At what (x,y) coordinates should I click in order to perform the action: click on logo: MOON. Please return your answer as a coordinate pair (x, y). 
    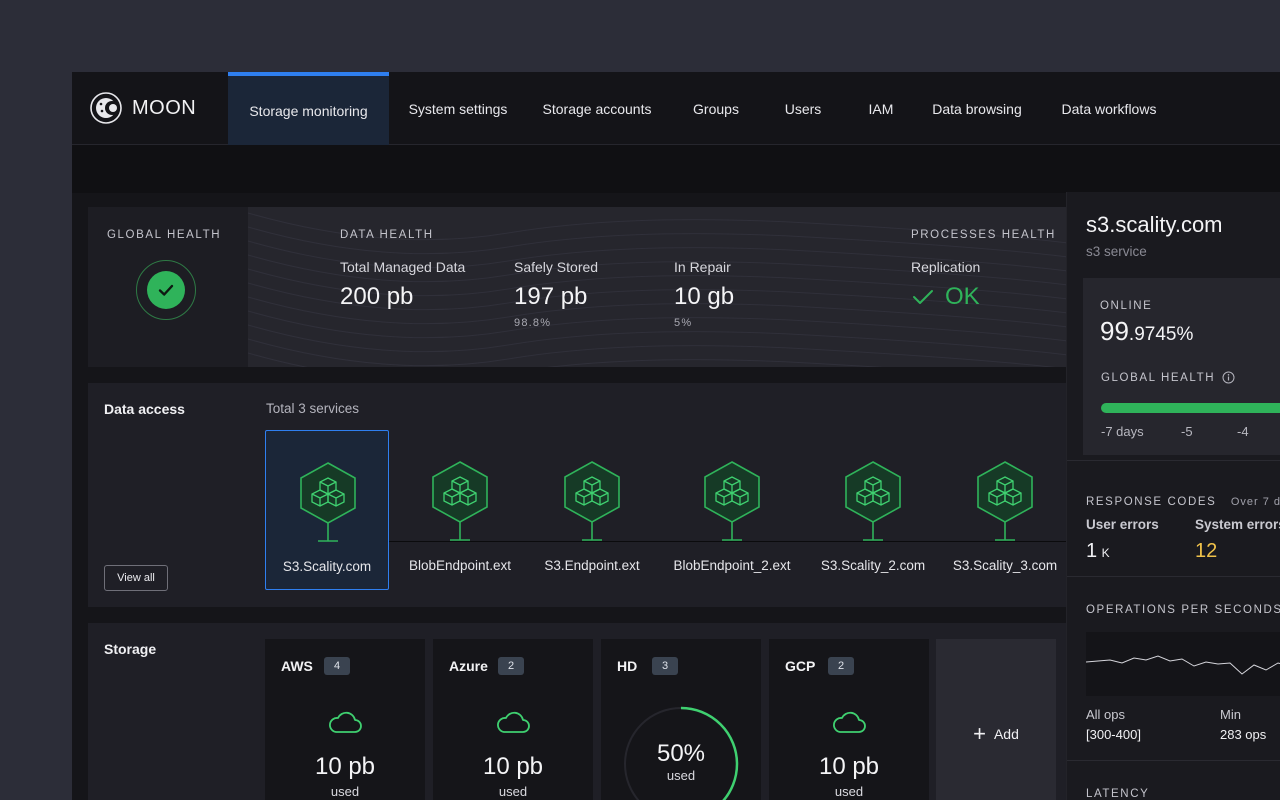
    Looking at the image, I should click on (143, 108).